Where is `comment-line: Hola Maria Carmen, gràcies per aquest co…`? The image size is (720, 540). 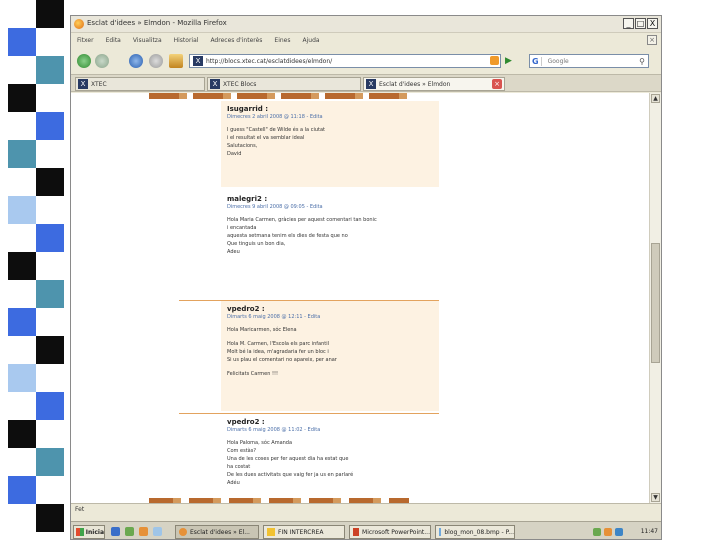 comment-line: Hola Maria Carmen, gràcies per aquest co… is located at coordinates (302, 220).